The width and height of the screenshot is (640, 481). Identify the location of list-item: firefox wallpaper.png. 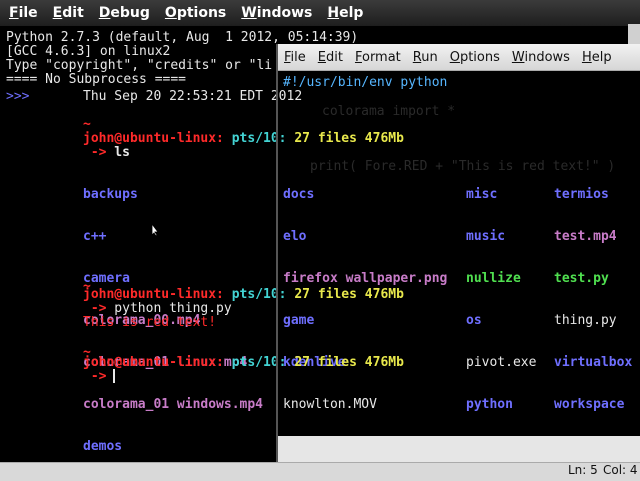
(365, 278).